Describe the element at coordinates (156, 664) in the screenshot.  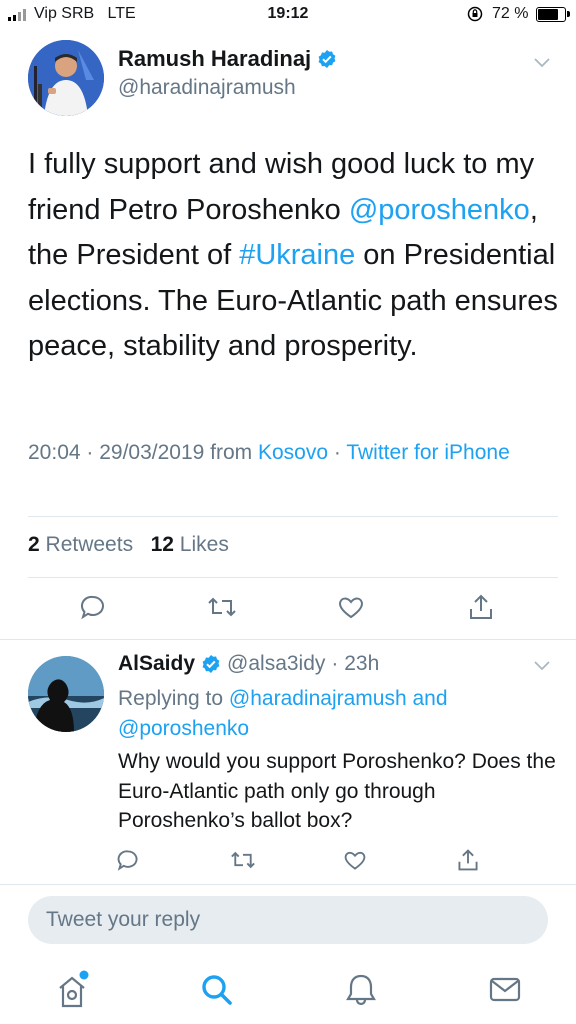
I see `reply-author-name: AlSaidy` at that location.